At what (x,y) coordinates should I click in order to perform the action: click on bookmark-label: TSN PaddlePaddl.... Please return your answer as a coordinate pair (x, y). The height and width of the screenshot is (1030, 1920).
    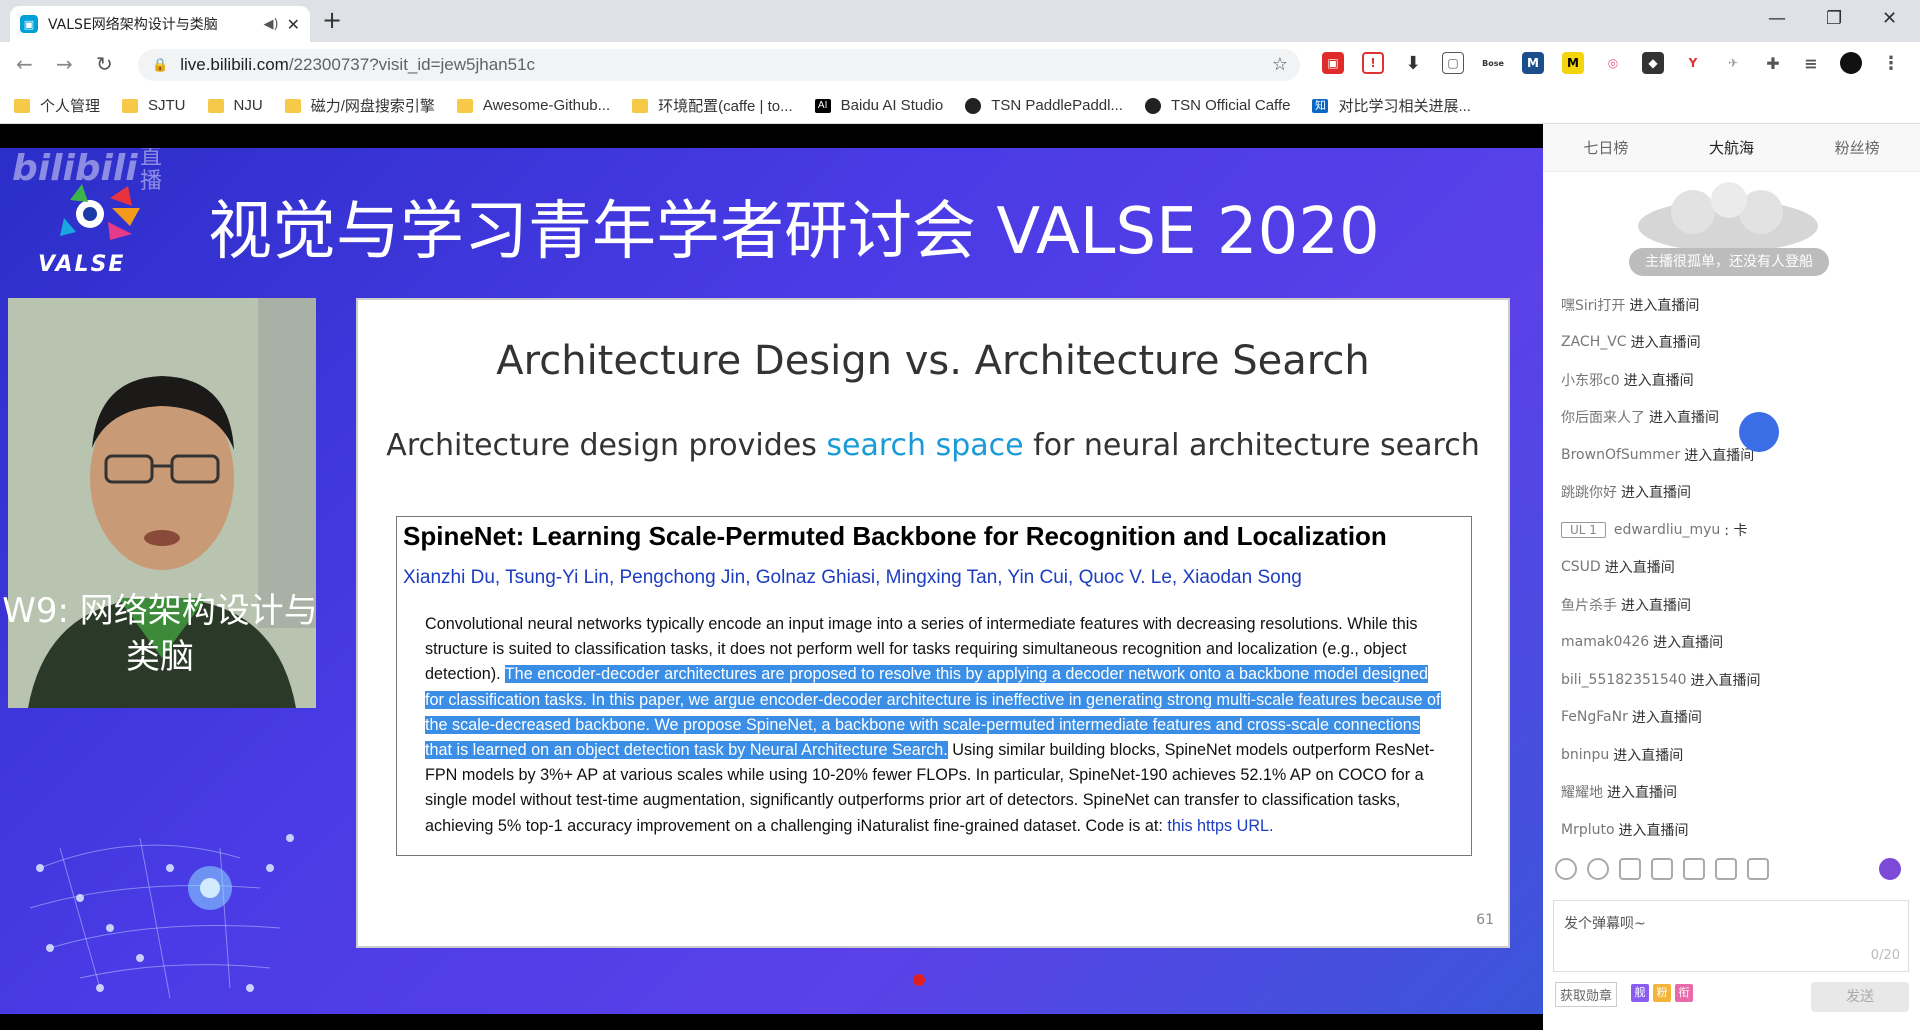
    Looking at the image, I should click on (1057, 105).